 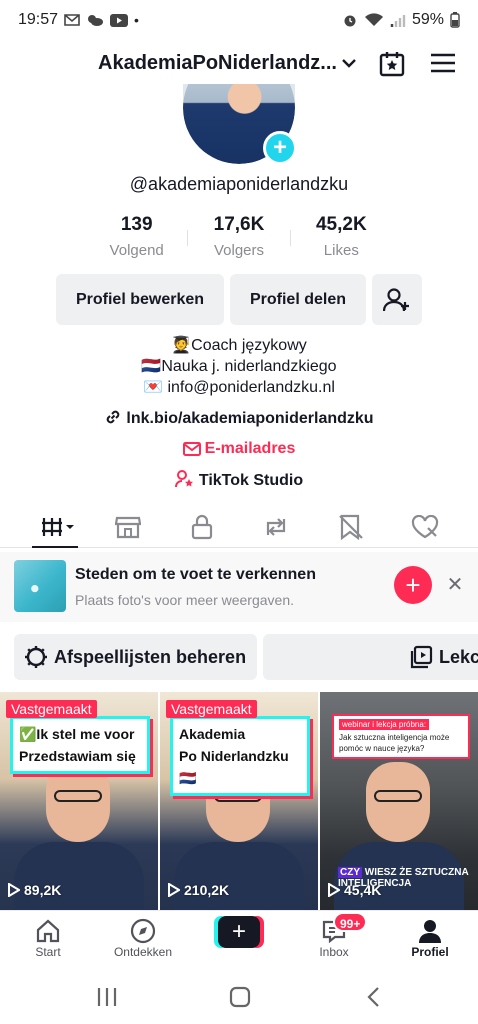 I want to click on view-count-text: 210,2K, so click(x=207, y=890).